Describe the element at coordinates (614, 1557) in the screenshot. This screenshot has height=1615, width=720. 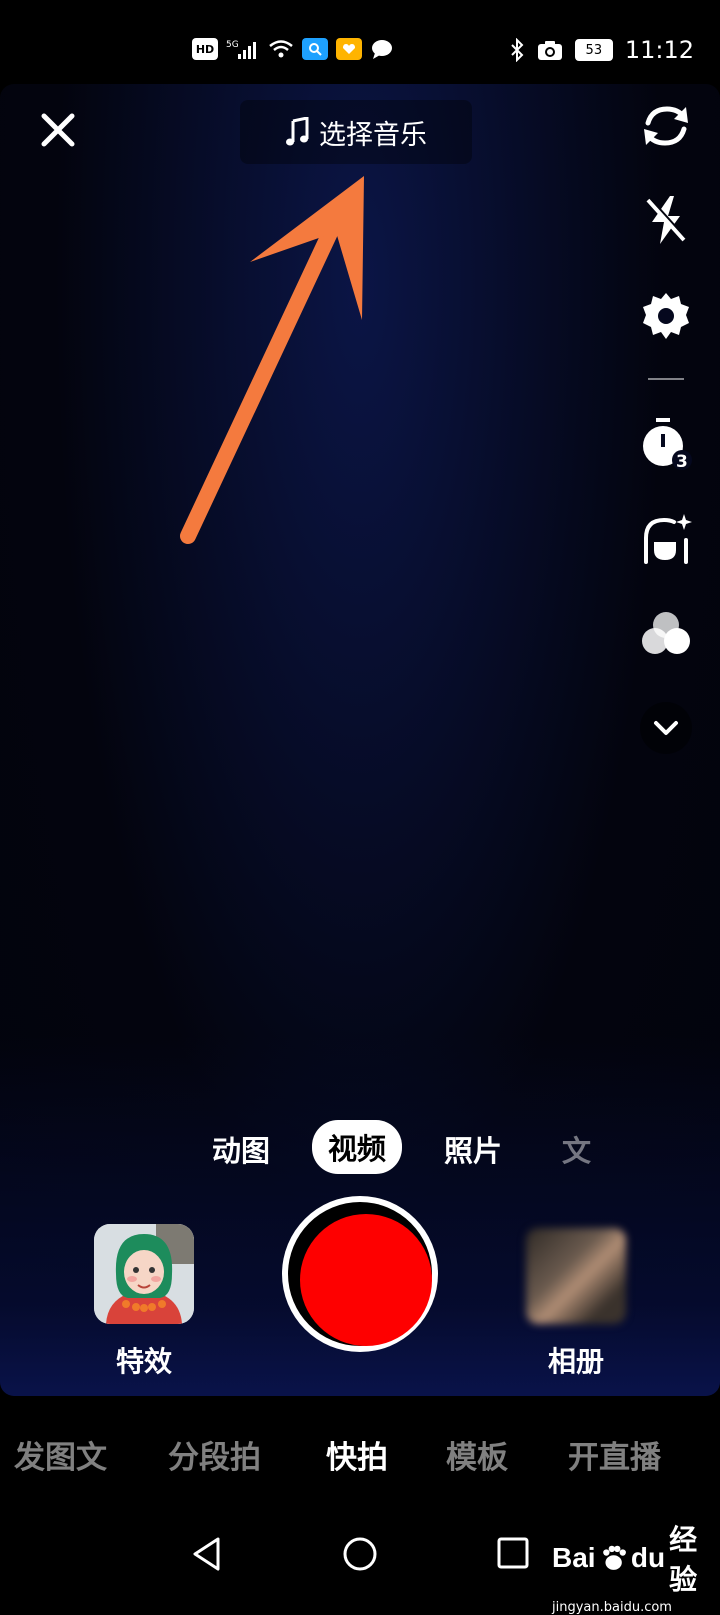
I see `paw-icon` at that location.